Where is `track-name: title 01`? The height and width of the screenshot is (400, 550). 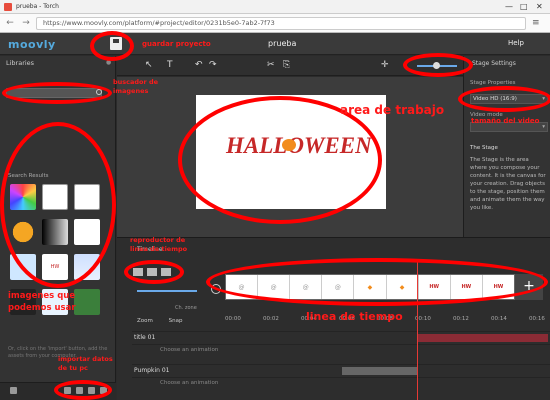
track-name: title 01 is located at coordinates (145, 337).